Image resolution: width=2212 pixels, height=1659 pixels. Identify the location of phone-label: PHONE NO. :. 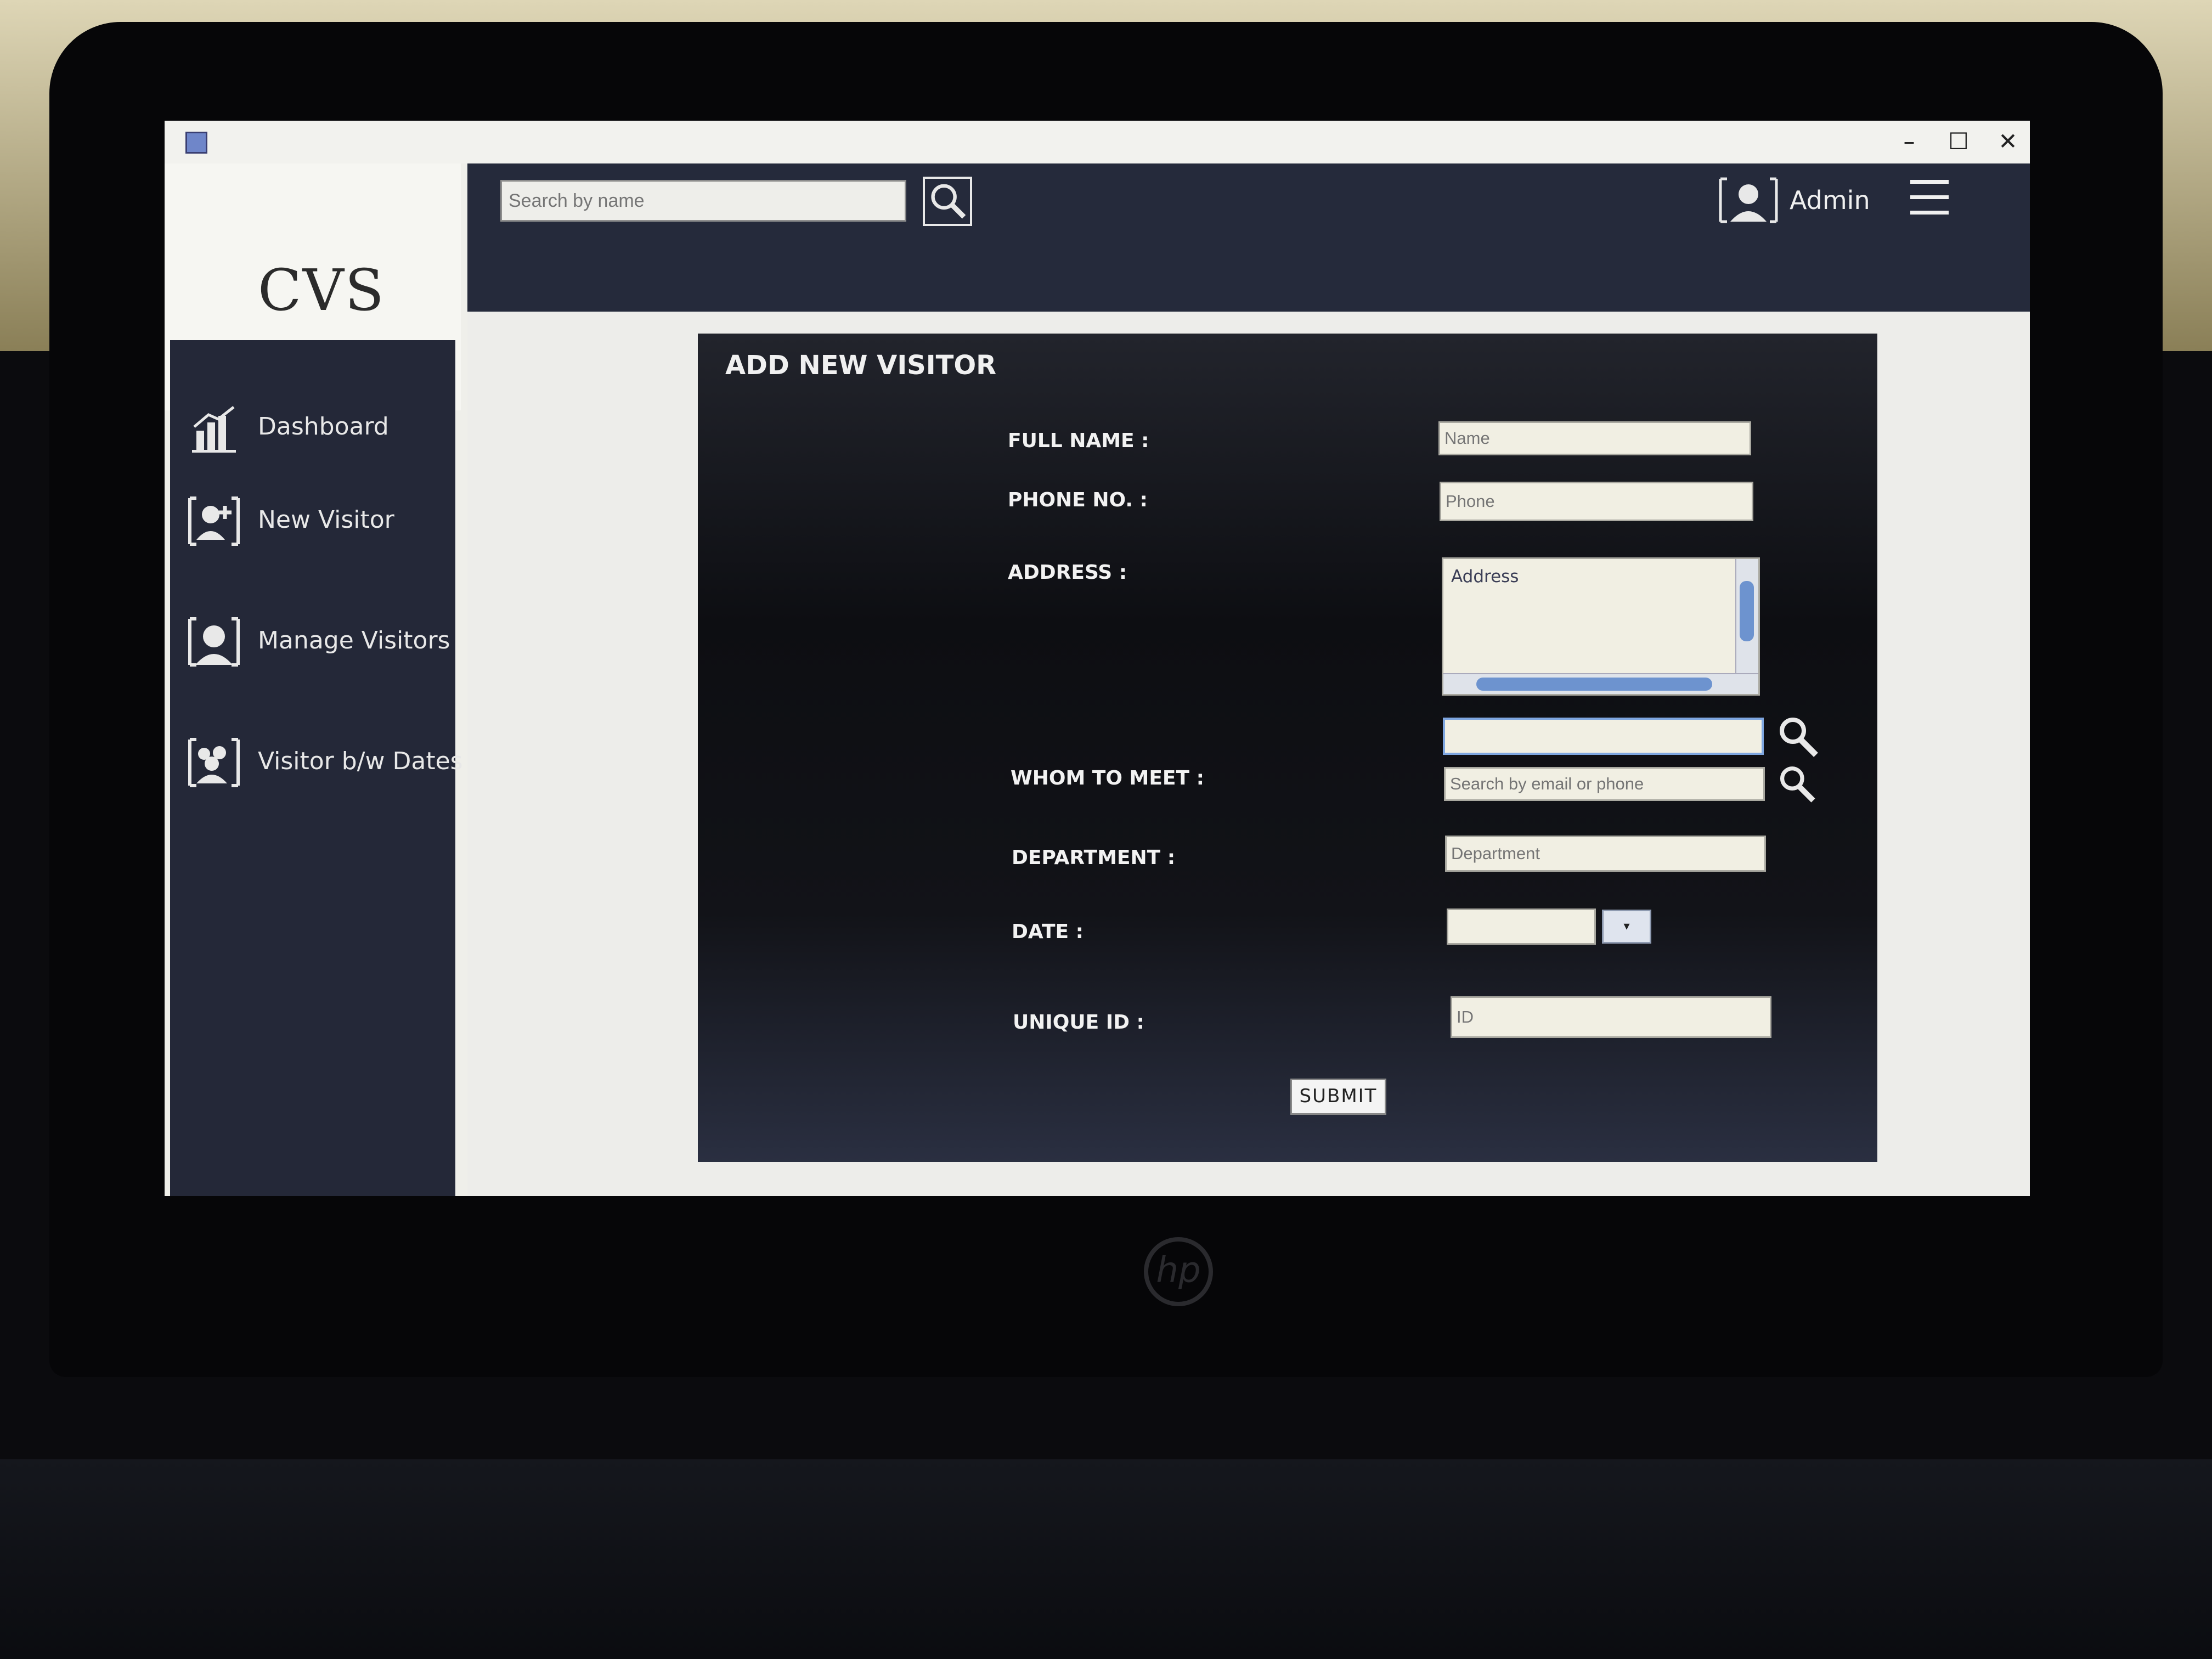
(1078, 500).